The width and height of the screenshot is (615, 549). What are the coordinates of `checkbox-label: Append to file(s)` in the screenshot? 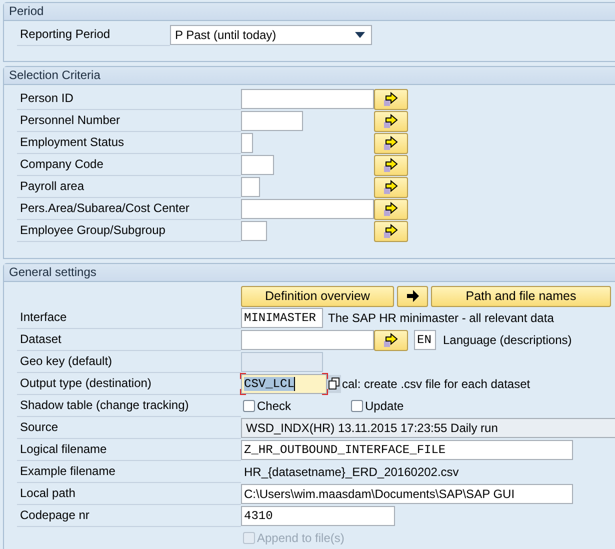 It's located at (300, 538).